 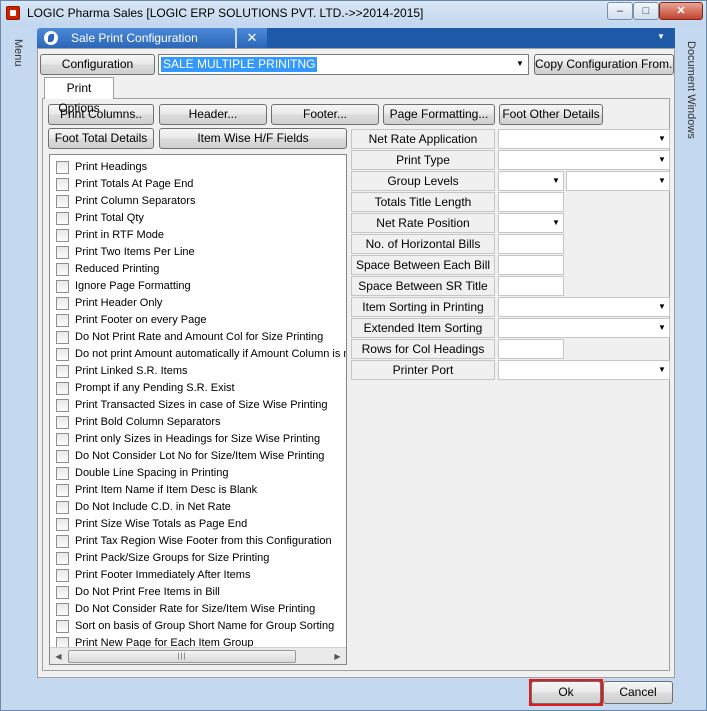 What do you see at coordinates (604, 64) in the screenshot?
I see `copy-configuration-button: Copy Configuration From..` at bounding box center [604, 64].